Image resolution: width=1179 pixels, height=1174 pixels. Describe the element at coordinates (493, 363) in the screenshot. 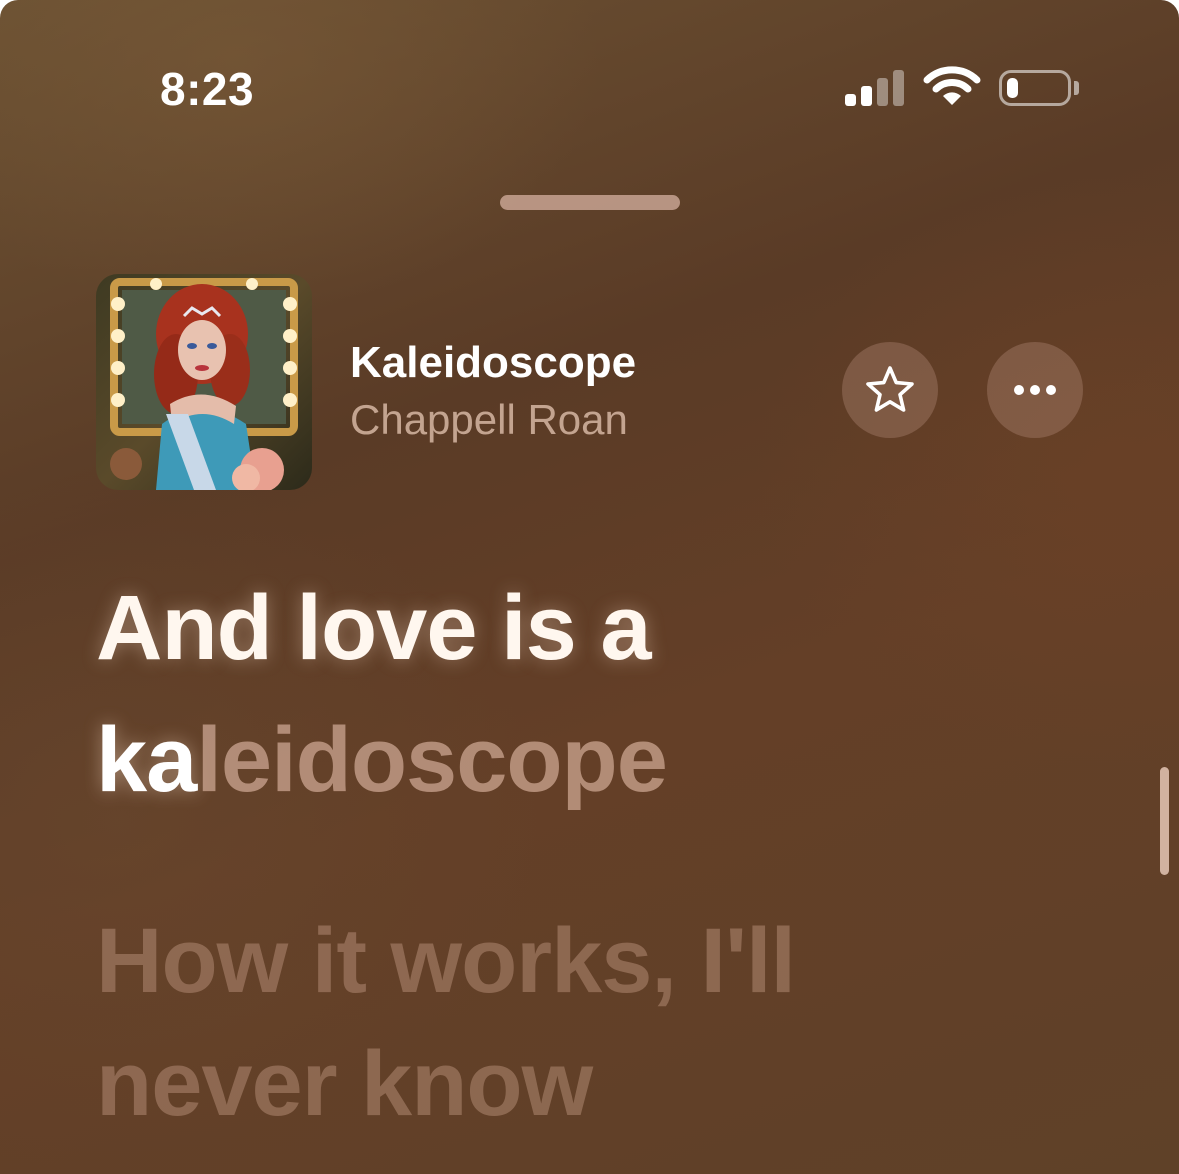

I see `song-title: Kaleidoscope` at that location.